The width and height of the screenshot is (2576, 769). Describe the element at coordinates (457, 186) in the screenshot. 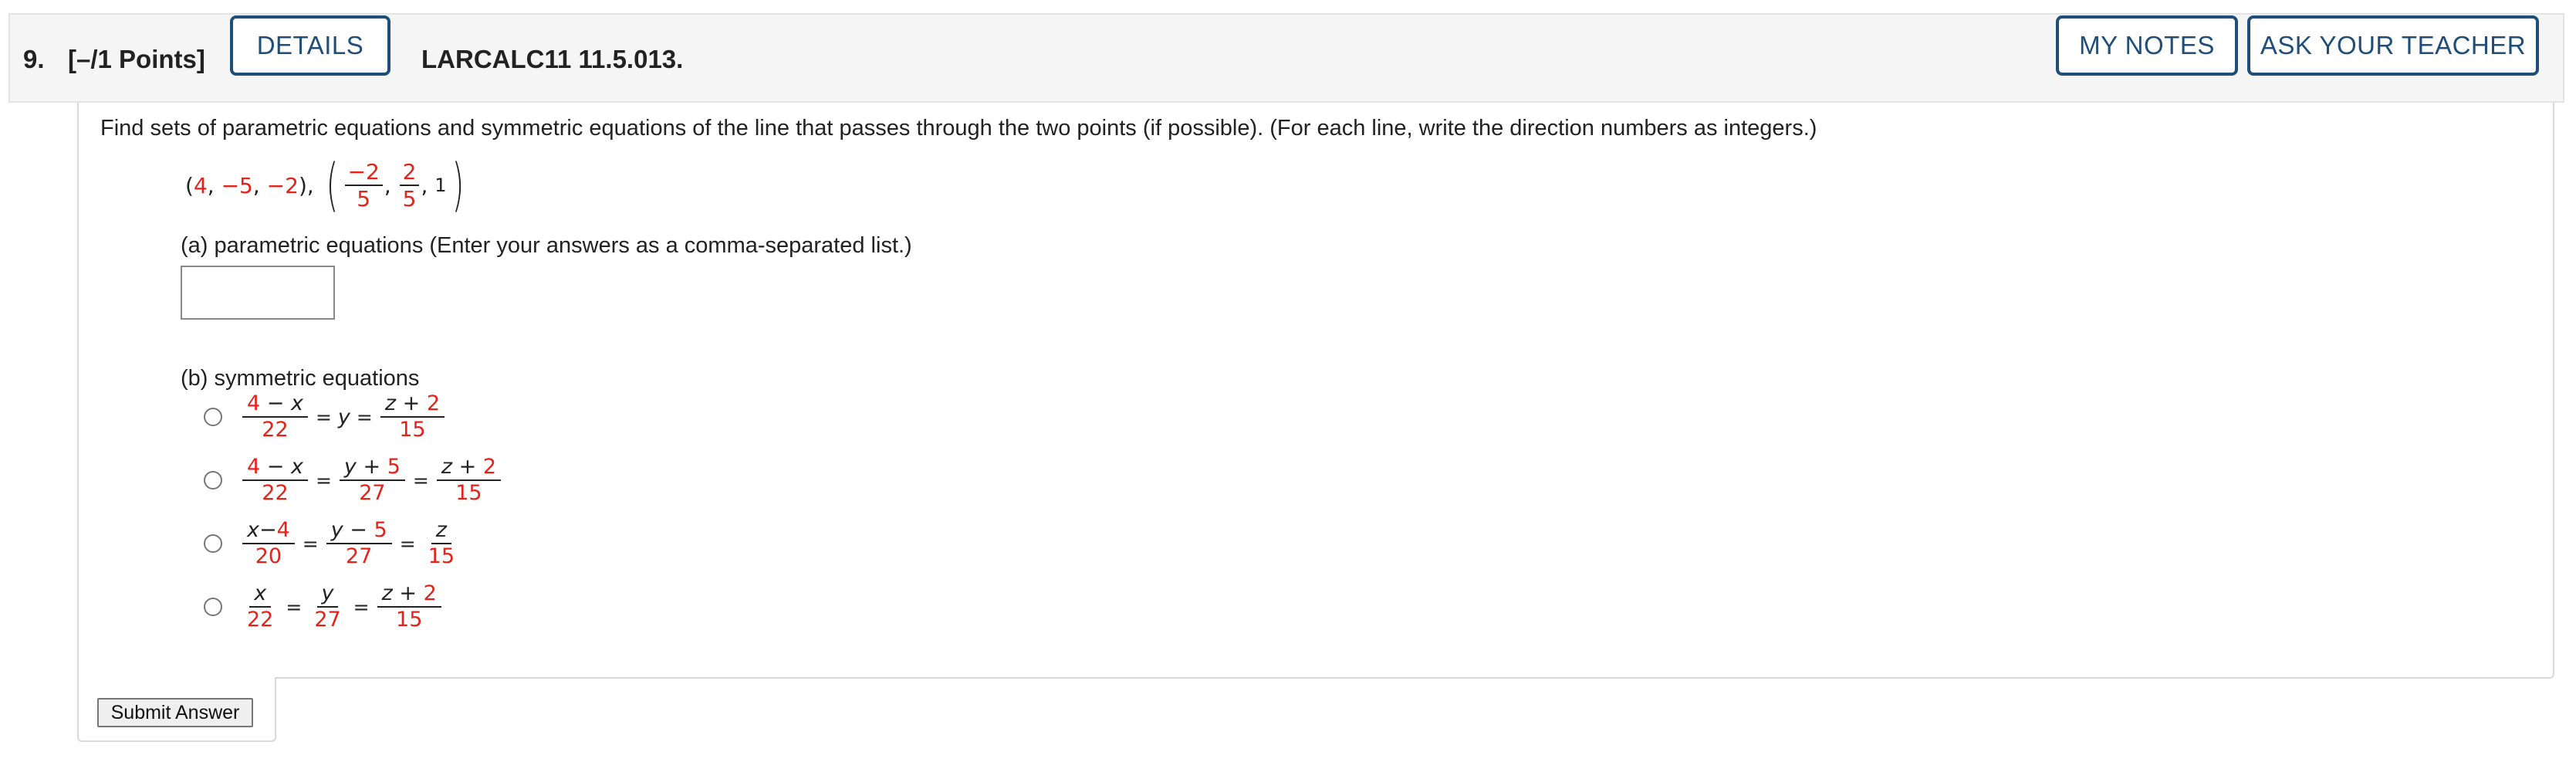

I see `right-paren: )` at that location.